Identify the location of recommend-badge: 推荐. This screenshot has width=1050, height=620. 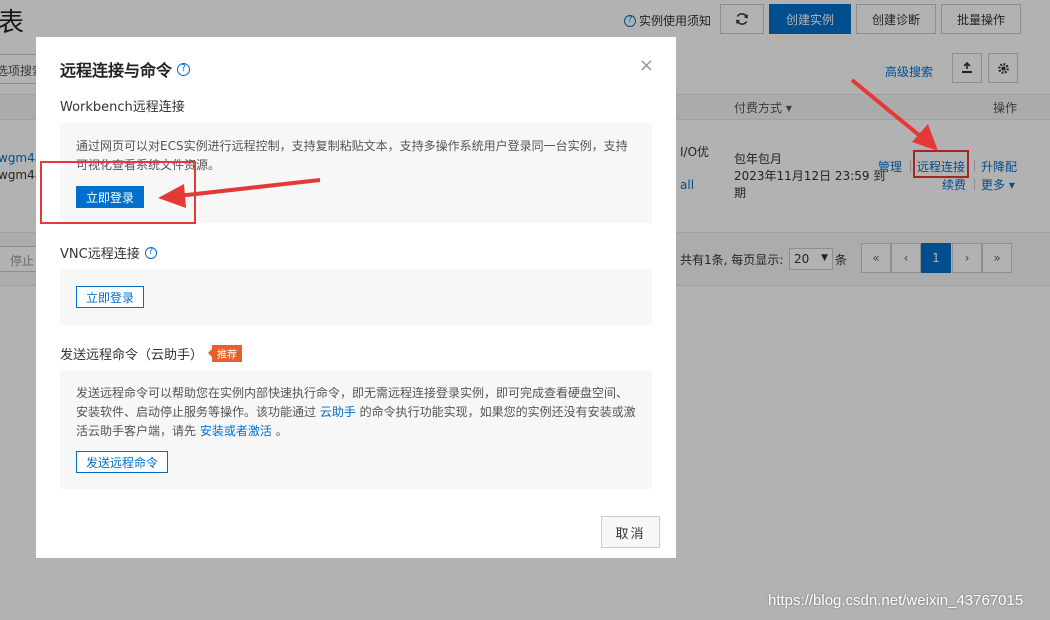
(225, 353).